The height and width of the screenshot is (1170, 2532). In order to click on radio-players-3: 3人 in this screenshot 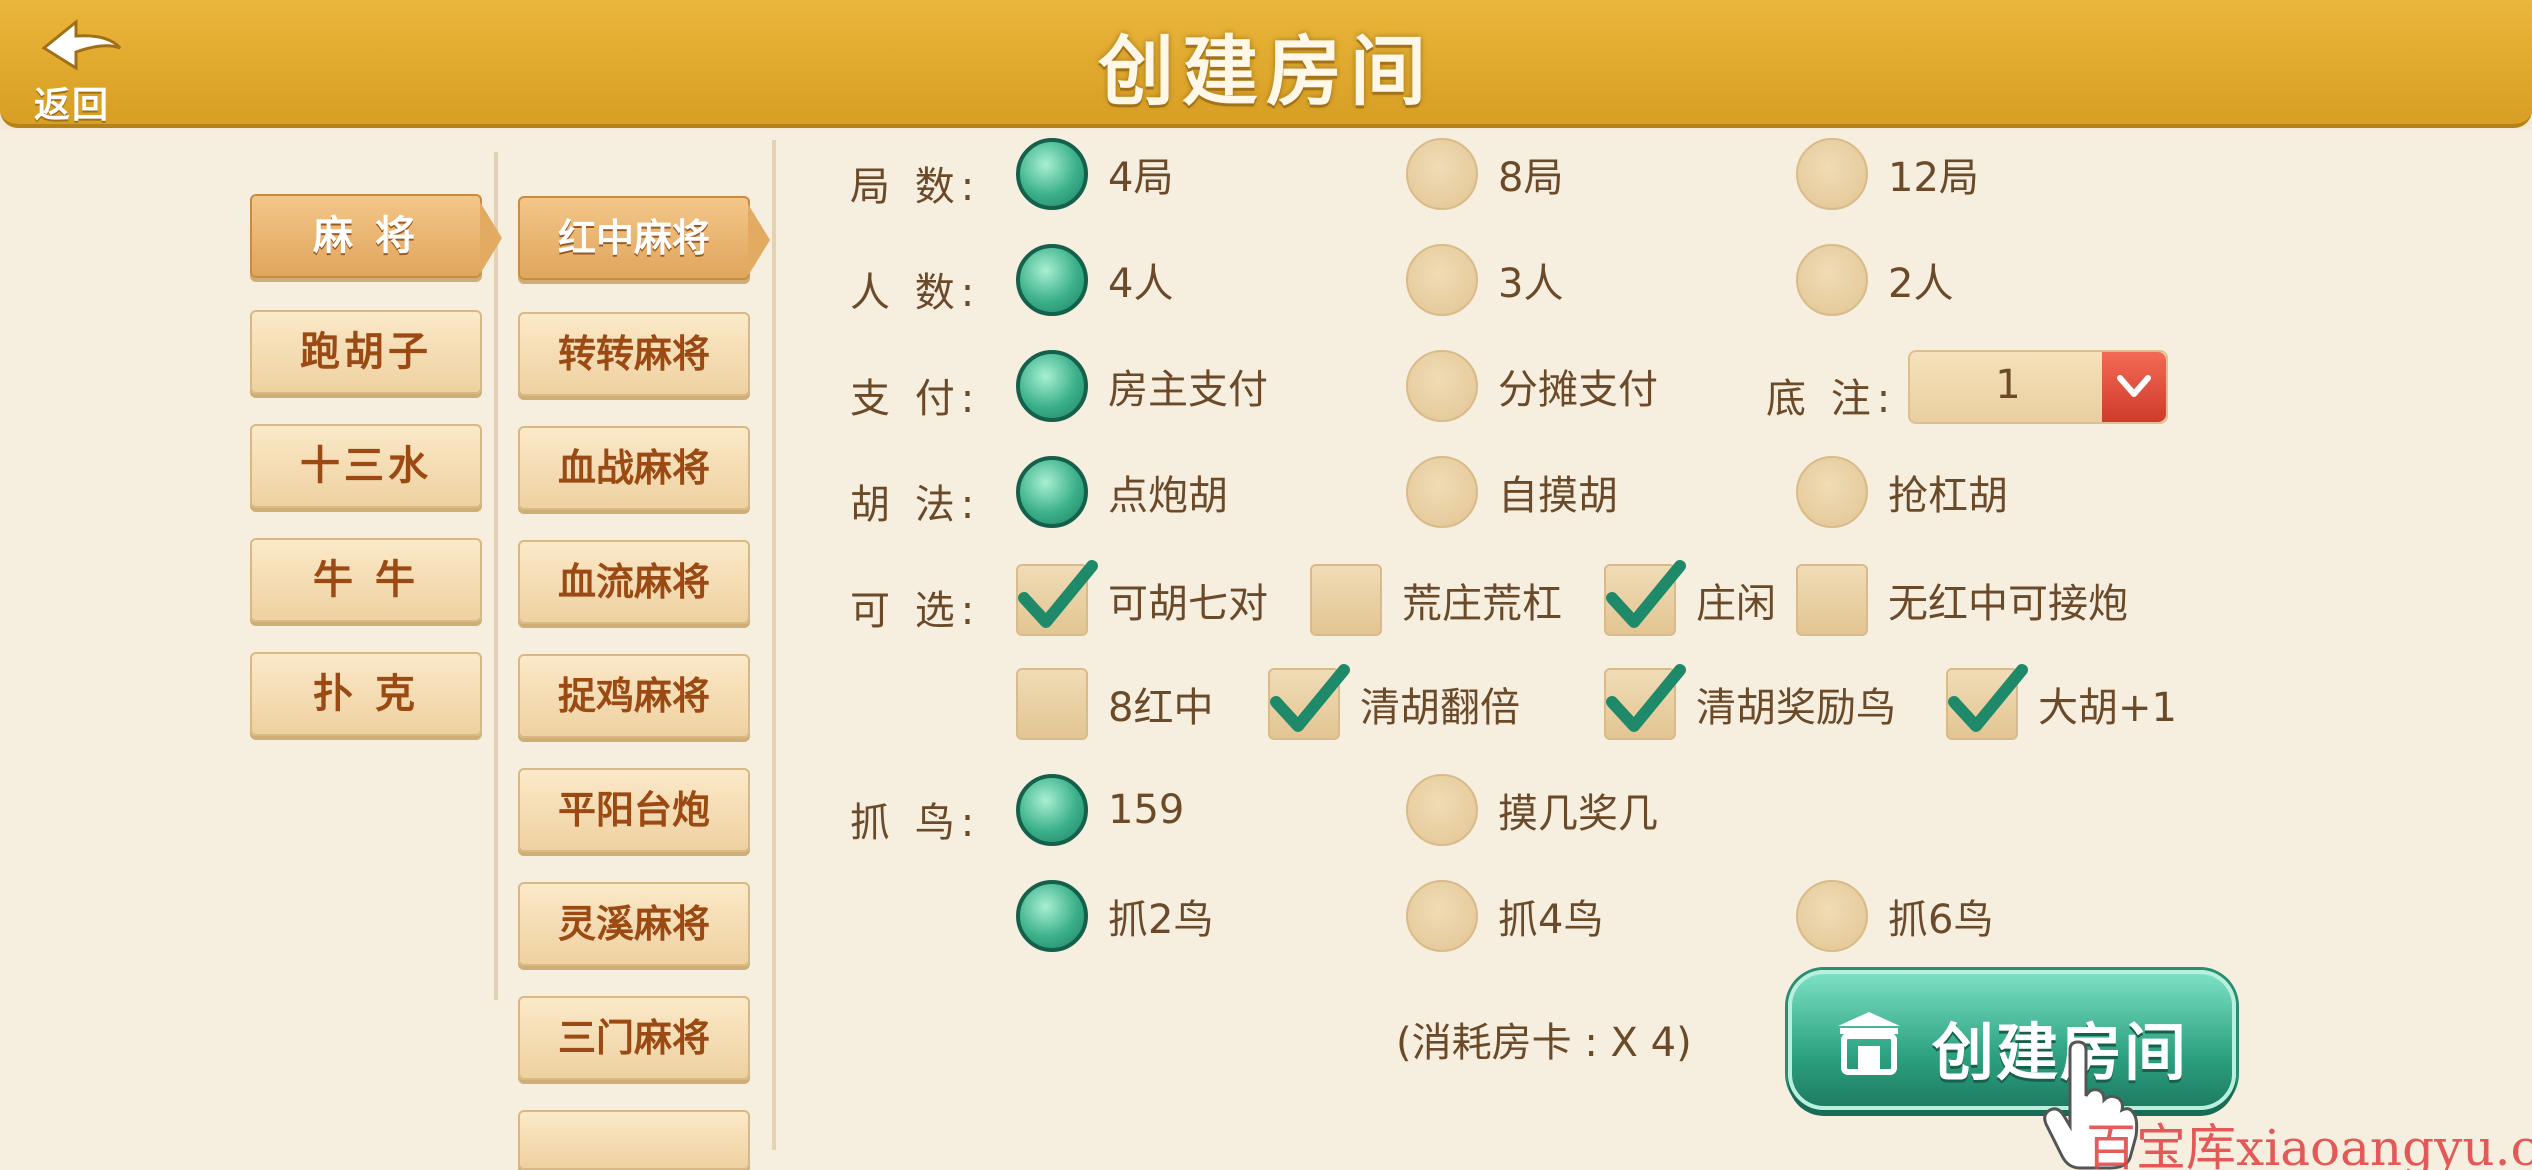, I will do `click(1484, 280)`.